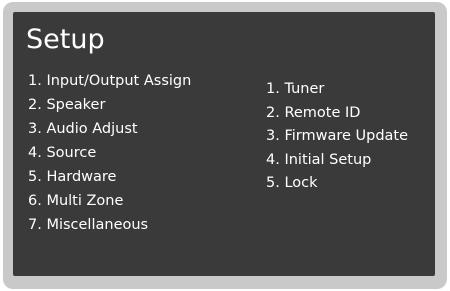 This screenshot has height=291, width=450. I want to click on menu-item-audio-adjust: 3. Audio Adjust, so click(109, 129).